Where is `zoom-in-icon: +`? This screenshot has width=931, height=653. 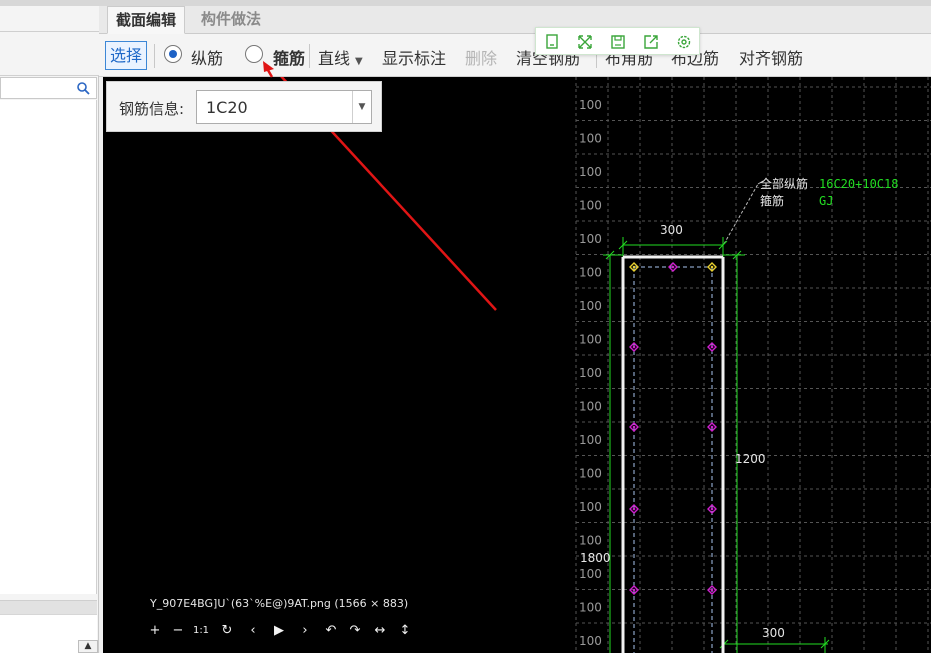 zoom-in-icon: + is located at coordinates (155, 631).